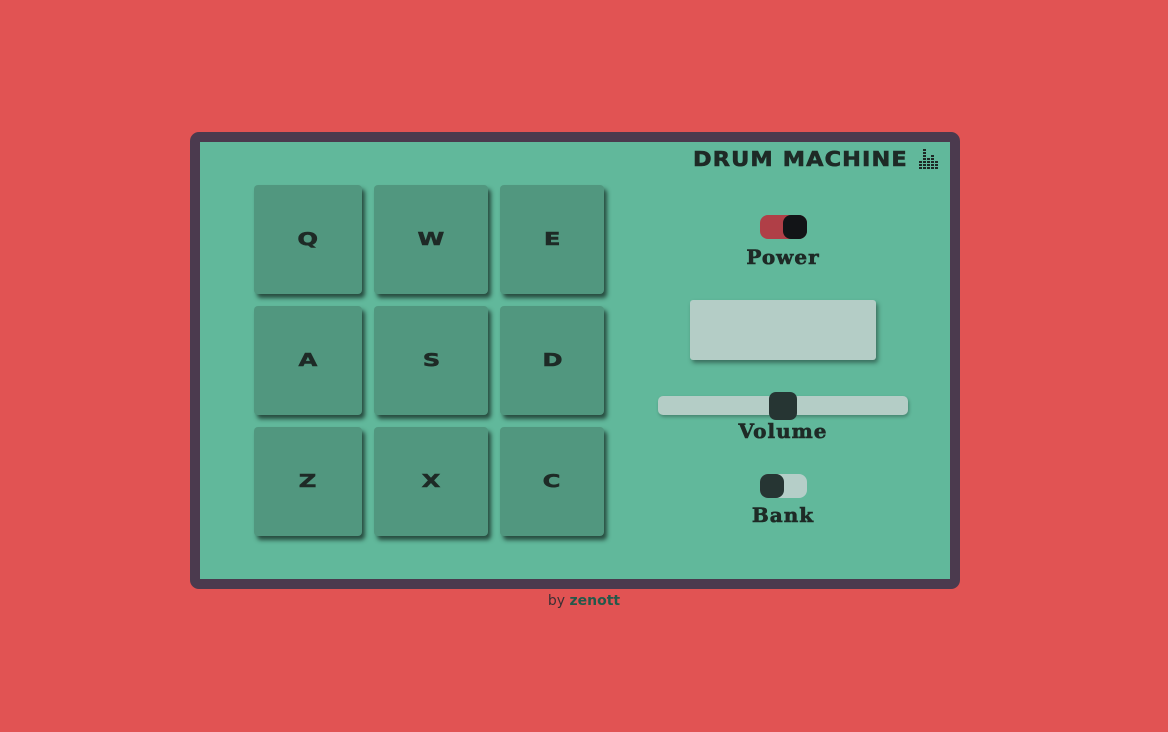 Image resolution: width=1168 pixels, height=732 pixels. I want to click on drum-pad-label: E, so click(552, 240).